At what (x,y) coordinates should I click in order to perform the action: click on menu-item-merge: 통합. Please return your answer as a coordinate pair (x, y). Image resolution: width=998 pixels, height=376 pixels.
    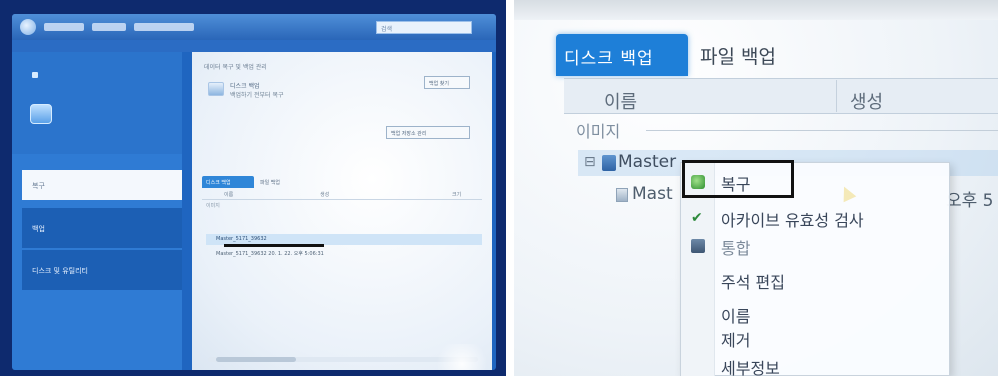
    Looking at the image, I should click on (735, 247).